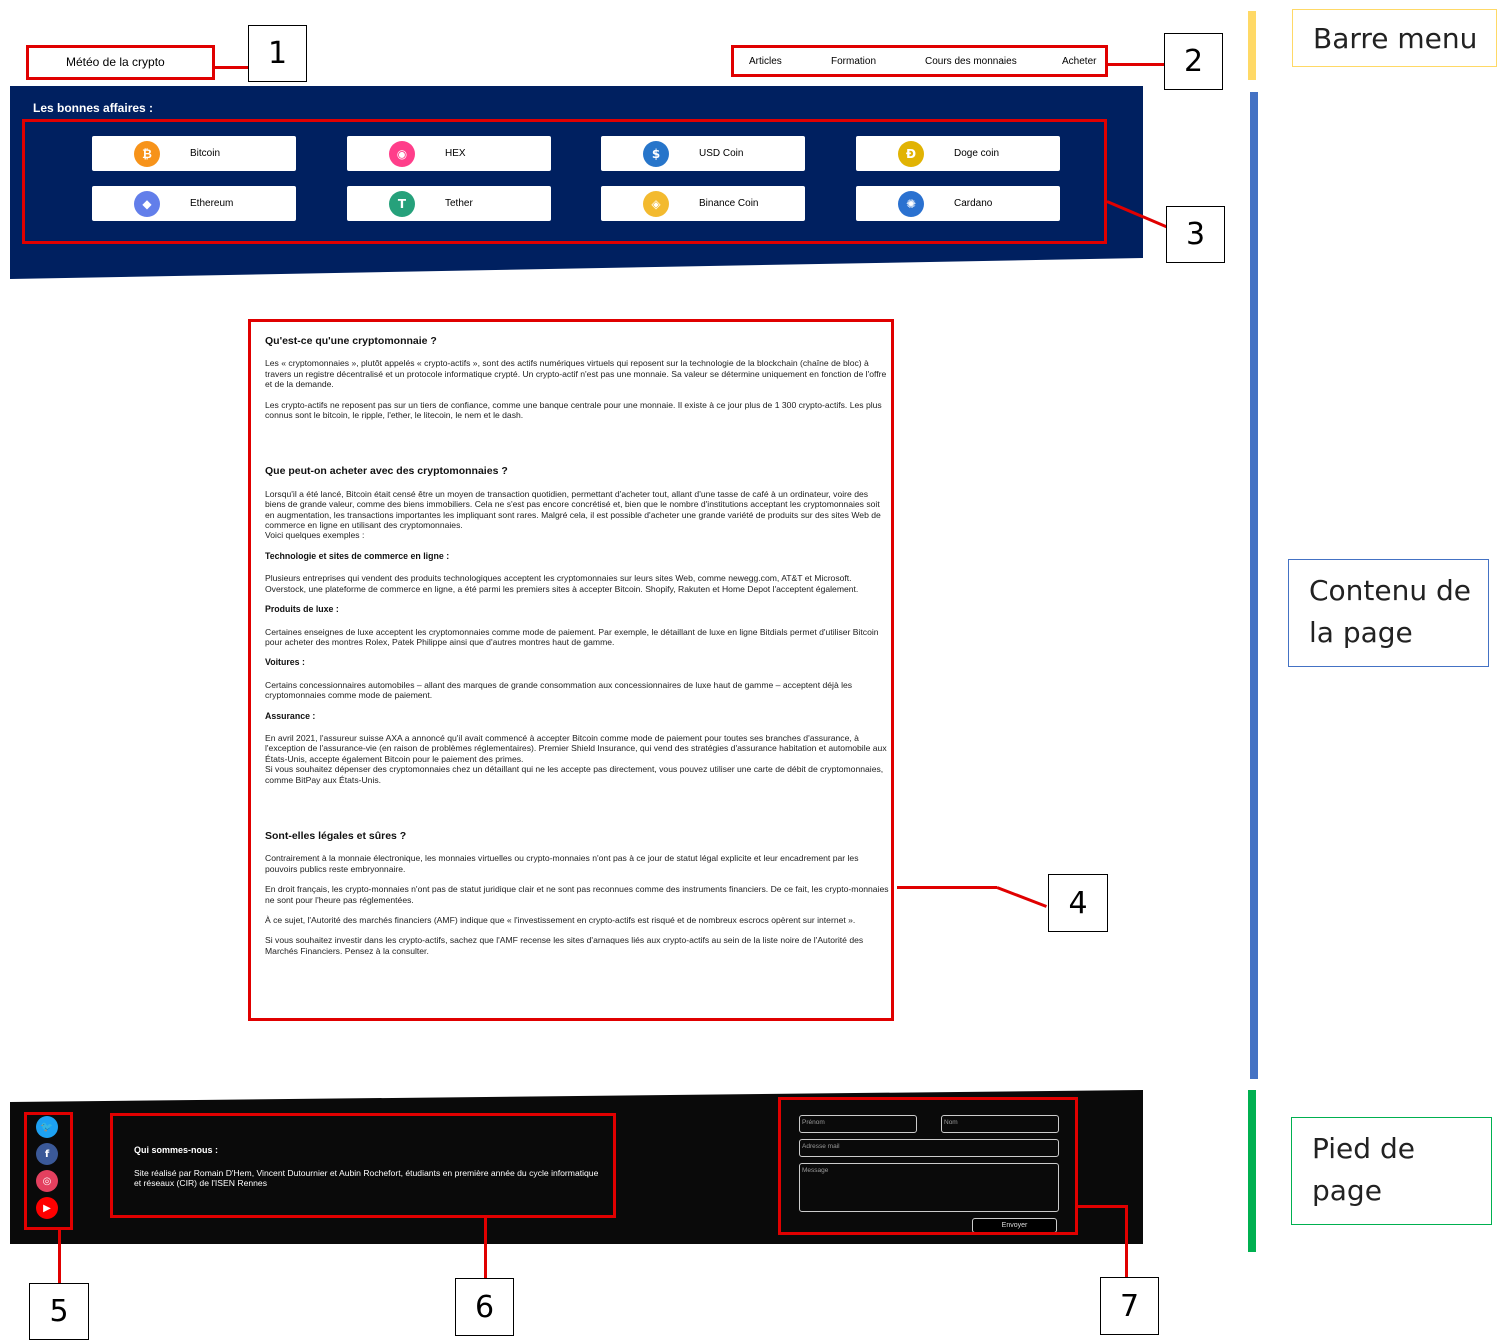  I want to click on legend-content-label: Contenu de la page, so click(1388, 613).